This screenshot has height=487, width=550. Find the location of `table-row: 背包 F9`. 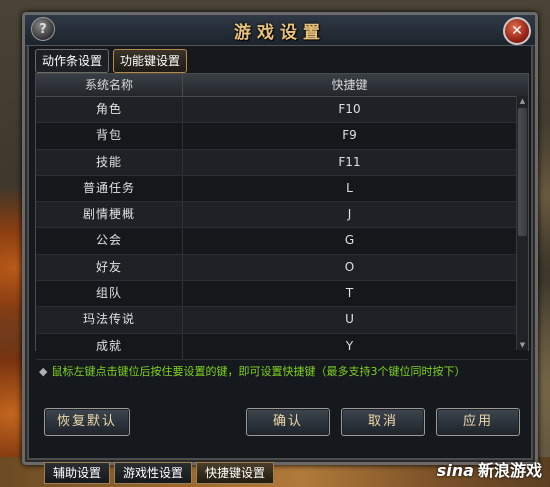

table-row: 背包 F9 is located at coordinates (282, 136).